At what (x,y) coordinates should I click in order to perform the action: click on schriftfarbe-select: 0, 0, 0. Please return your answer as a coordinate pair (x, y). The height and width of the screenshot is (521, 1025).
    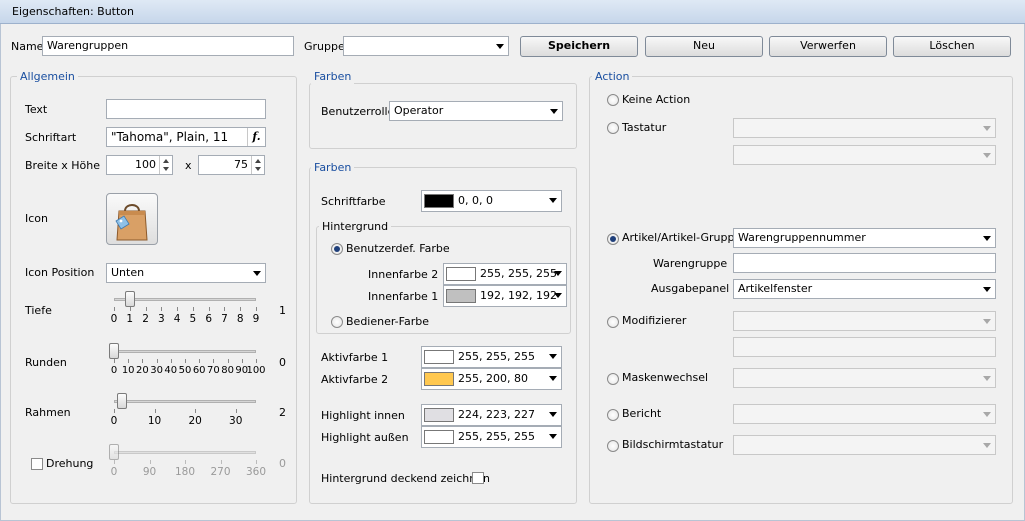
    Looking at the image, I should click on (491, 201).